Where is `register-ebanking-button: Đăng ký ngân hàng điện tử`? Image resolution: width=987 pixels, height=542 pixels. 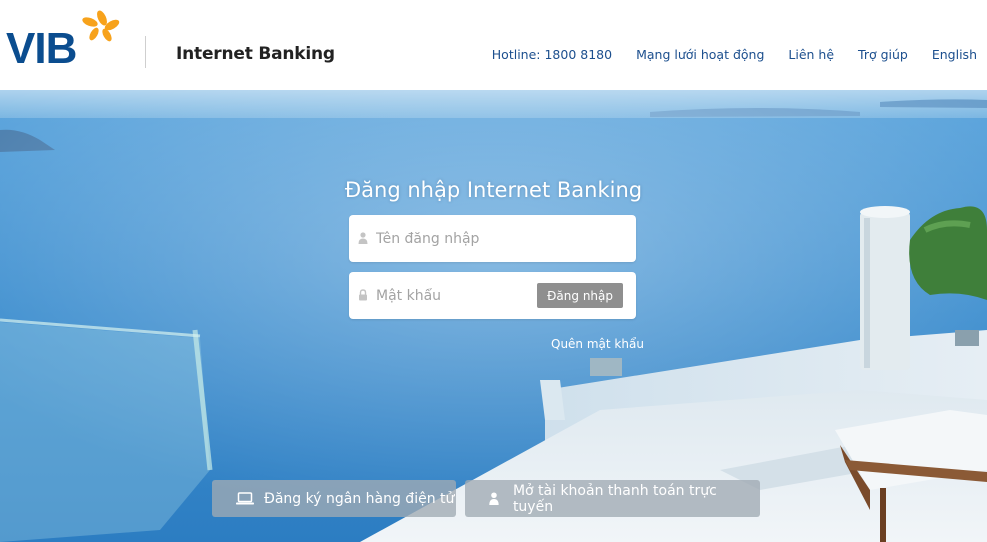
register-ebanking-button: Đăng ký ngân hàng điện tử is located at coordinates (334, 498).